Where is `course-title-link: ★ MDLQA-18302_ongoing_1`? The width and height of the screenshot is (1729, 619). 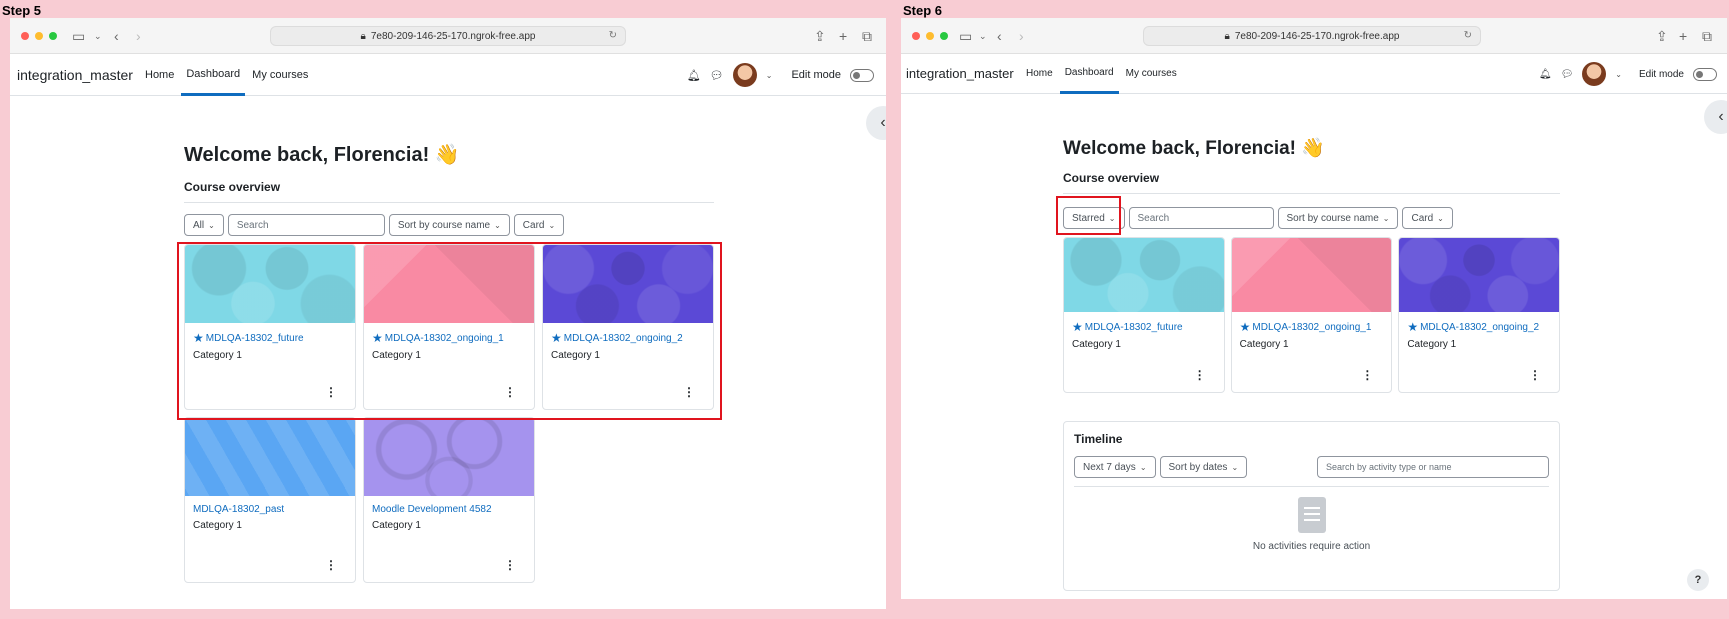
course-title-link: ★ MDLQA-18302_ongoing_1 is located at coordinates (1312, 327).